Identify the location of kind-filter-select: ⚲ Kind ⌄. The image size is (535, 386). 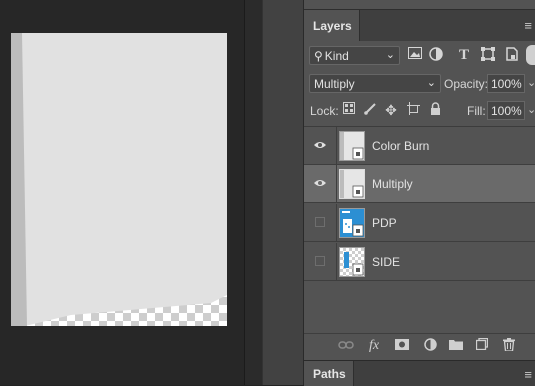
(354, 55).